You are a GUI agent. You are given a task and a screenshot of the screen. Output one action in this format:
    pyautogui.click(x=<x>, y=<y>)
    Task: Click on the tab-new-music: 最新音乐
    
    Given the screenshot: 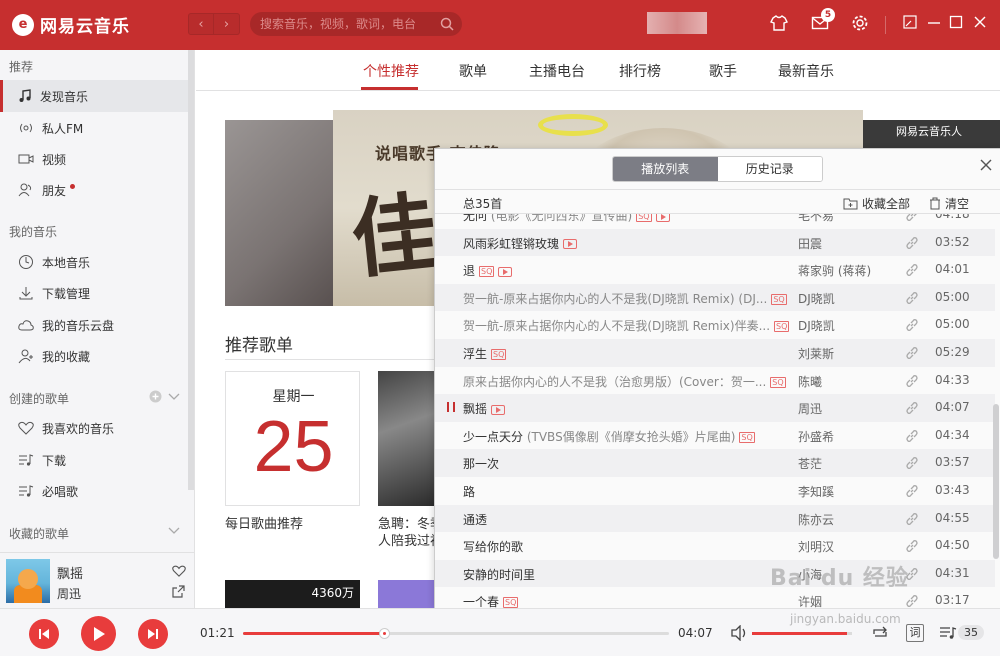 What is the action you would take?
    pyautogui.click(x=806, y=71)
    